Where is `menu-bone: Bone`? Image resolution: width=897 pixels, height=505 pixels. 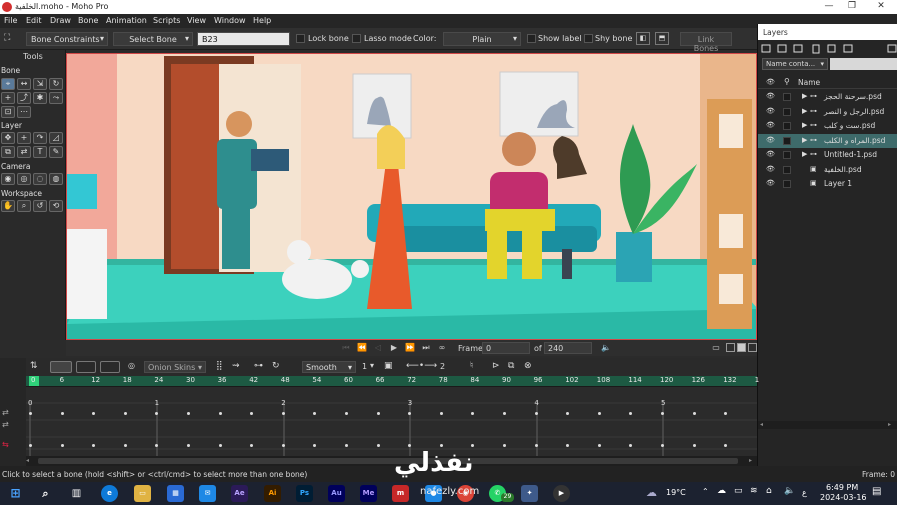 menu-bone: Bone is located at coordinates (88, 20).